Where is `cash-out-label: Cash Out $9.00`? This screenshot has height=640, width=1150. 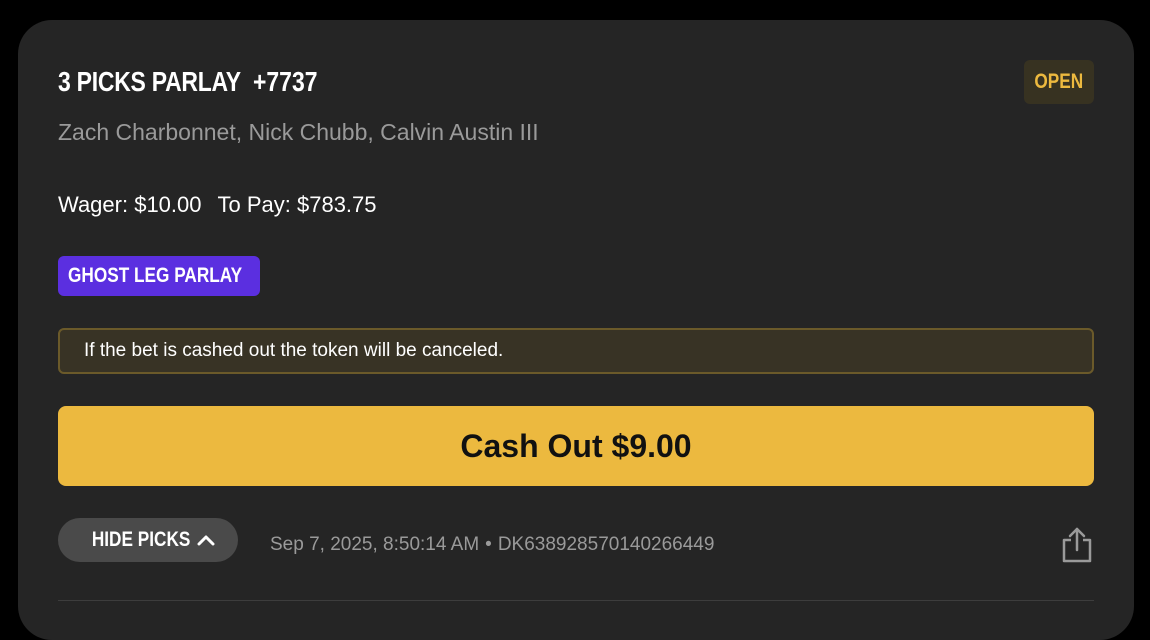 cash-out-label: Cash Out $9.00 is located at coordinates (576, 445).